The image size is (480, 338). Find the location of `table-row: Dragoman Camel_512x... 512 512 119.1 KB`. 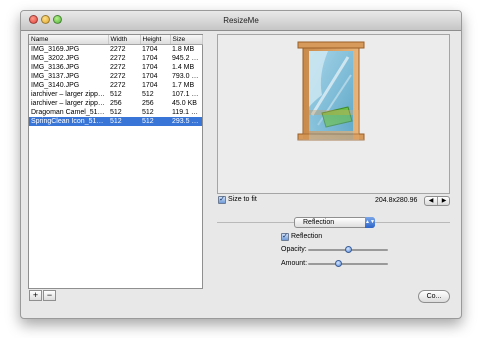

table-row: Dragoman Camel_512x... 512 512 119.1 KB is located at coordinates (115, 112).